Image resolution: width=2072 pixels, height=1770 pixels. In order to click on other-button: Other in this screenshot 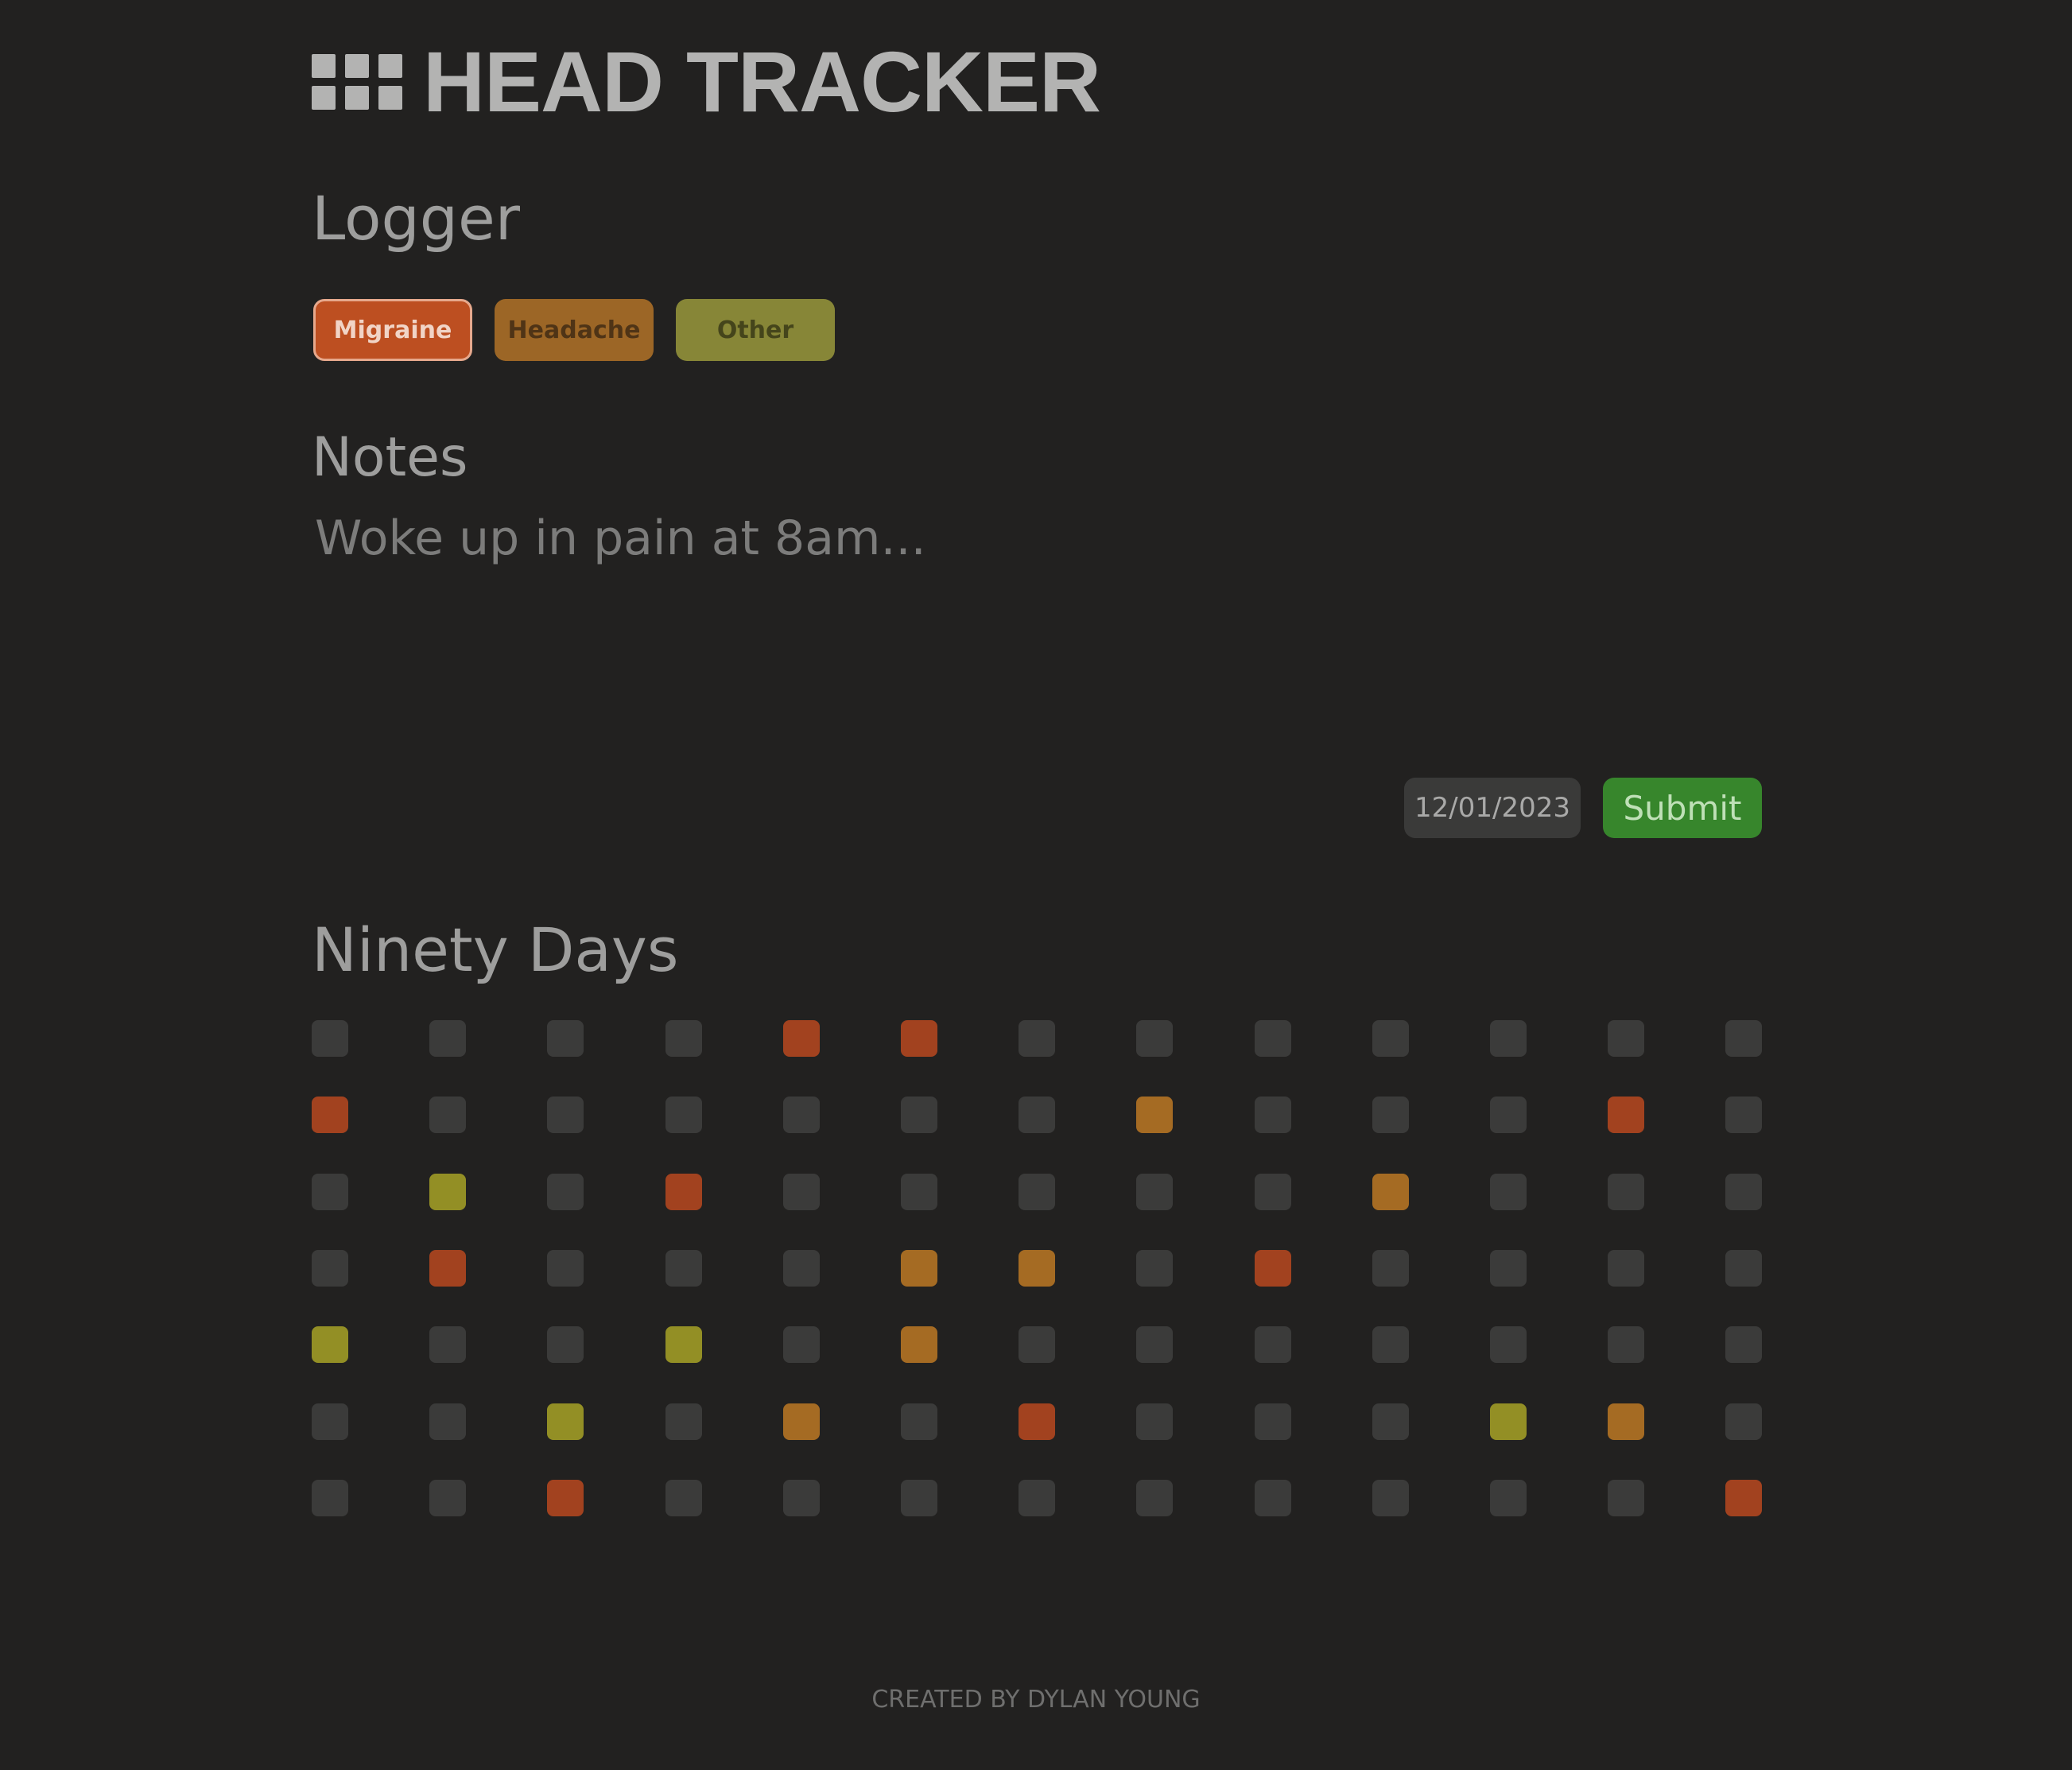, I will do `click(755, 330)`.